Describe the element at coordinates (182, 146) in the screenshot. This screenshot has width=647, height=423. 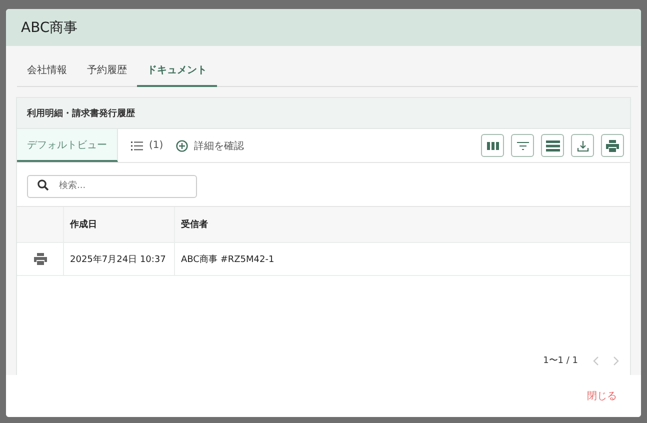
I see `plus-circle-icon` at that location.